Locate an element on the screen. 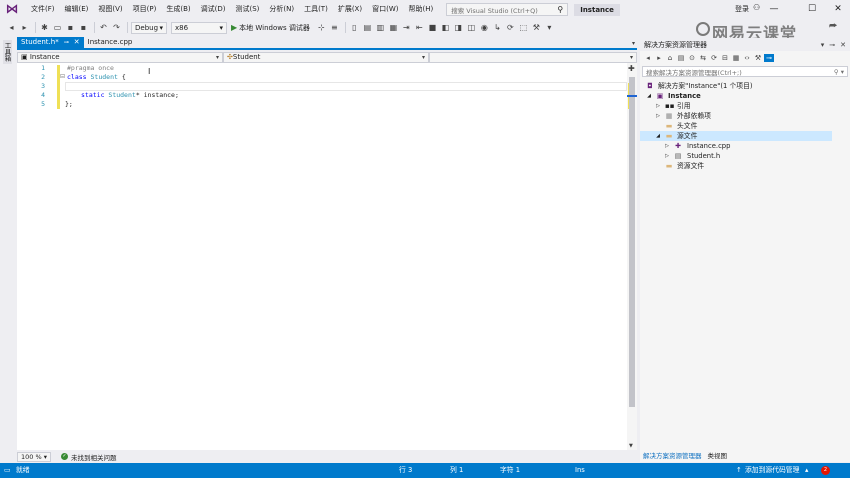  tree-item-instance-cpp: ▷ ✚ Instance.cpp is located at coordinates (736, 146).